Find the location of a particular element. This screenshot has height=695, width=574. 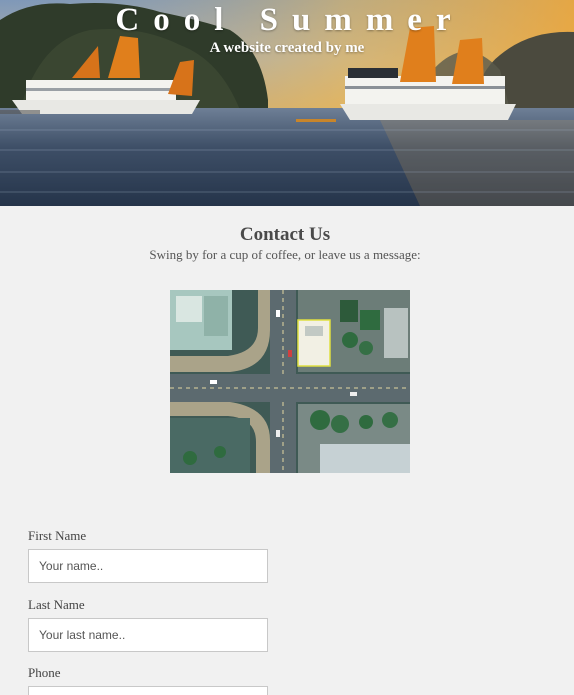

last-name-label: Last Name is located at coordinates (56, 604).